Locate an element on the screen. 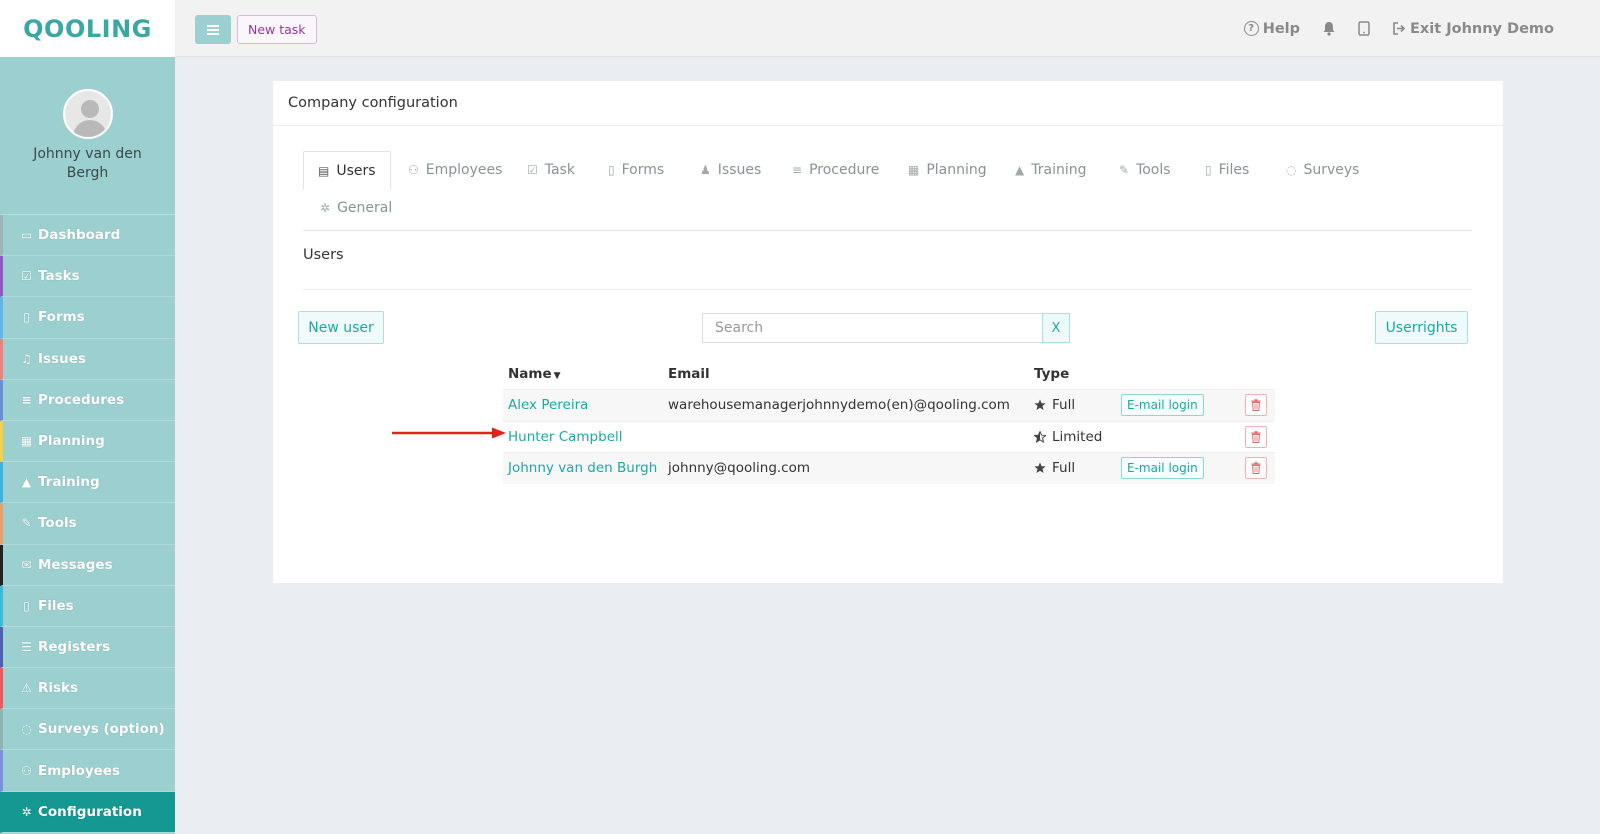  menu-toggle-button is located at coordinates (213, 29).